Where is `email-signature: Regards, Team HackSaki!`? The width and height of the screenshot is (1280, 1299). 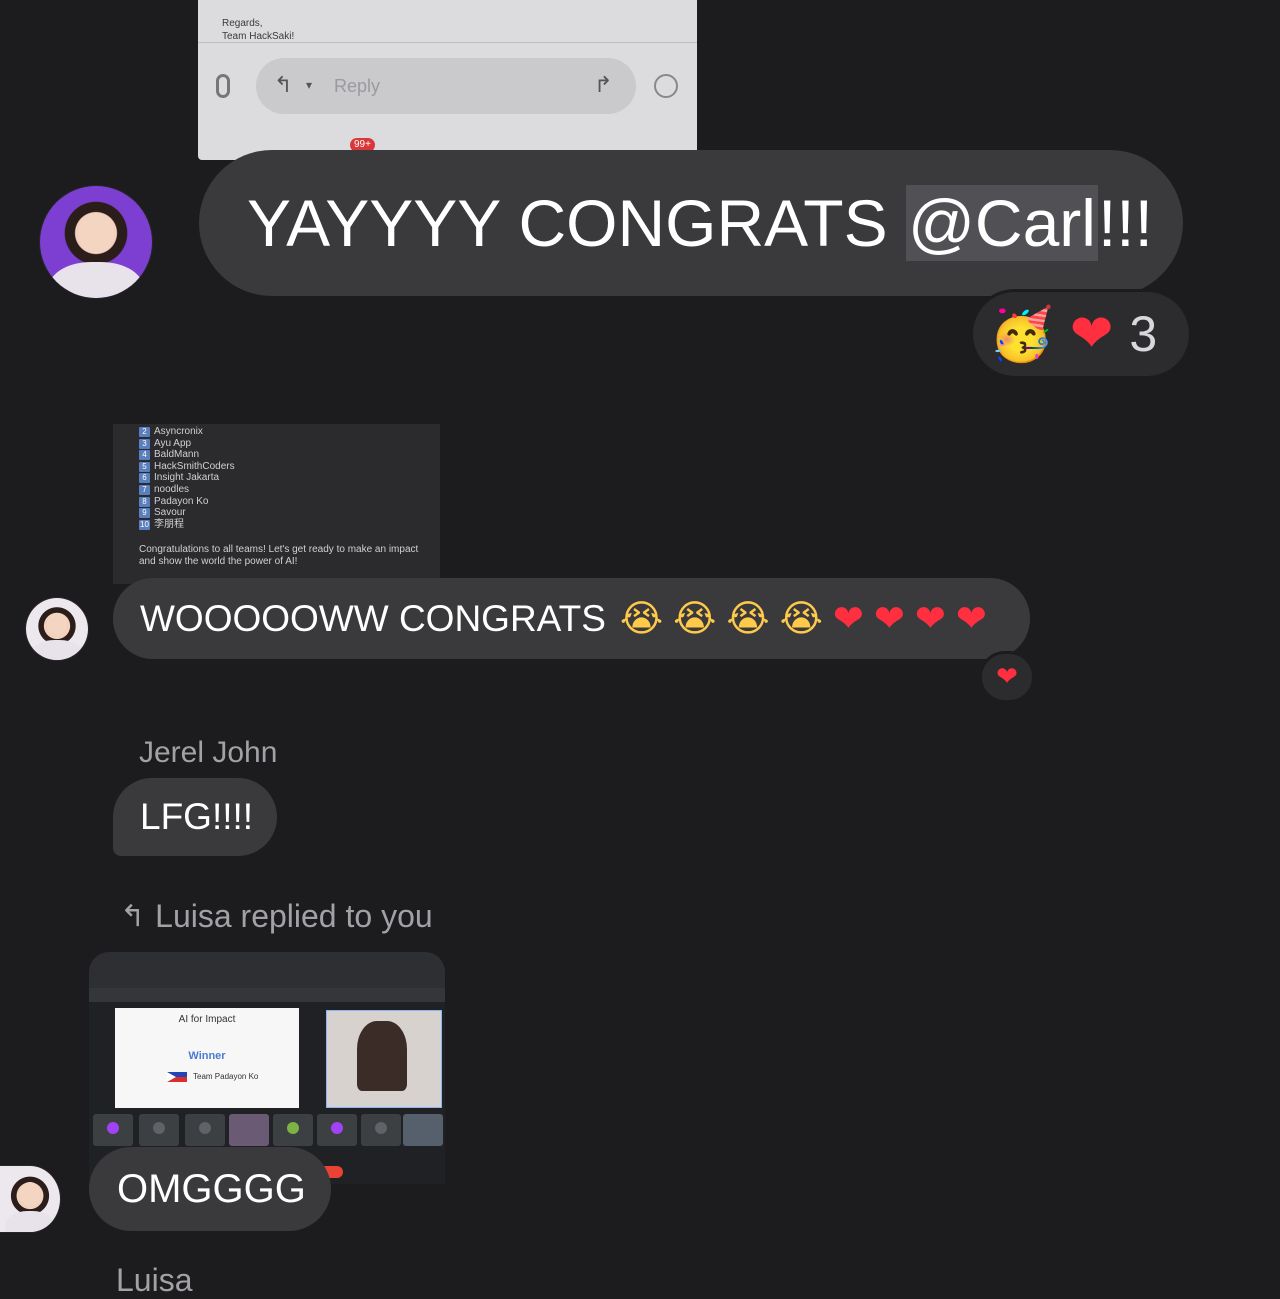
email-signature: Regards, Team HackSaki! is located at coordinates (258, 23).